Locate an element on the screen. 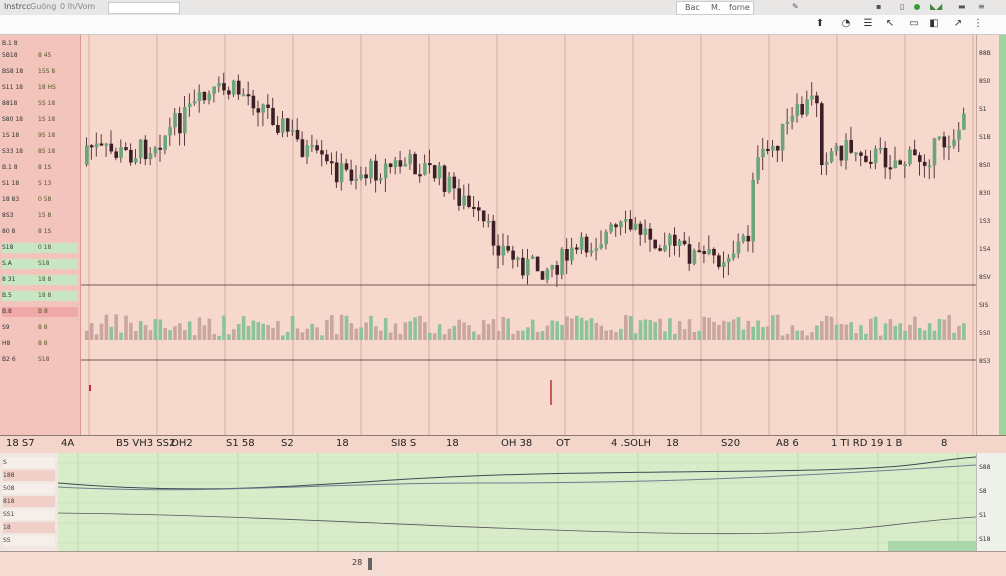 The height and width of the screenshot is (576, 1006). watchlist-row: B.5 18 8 is located at coordinates (40, 296).